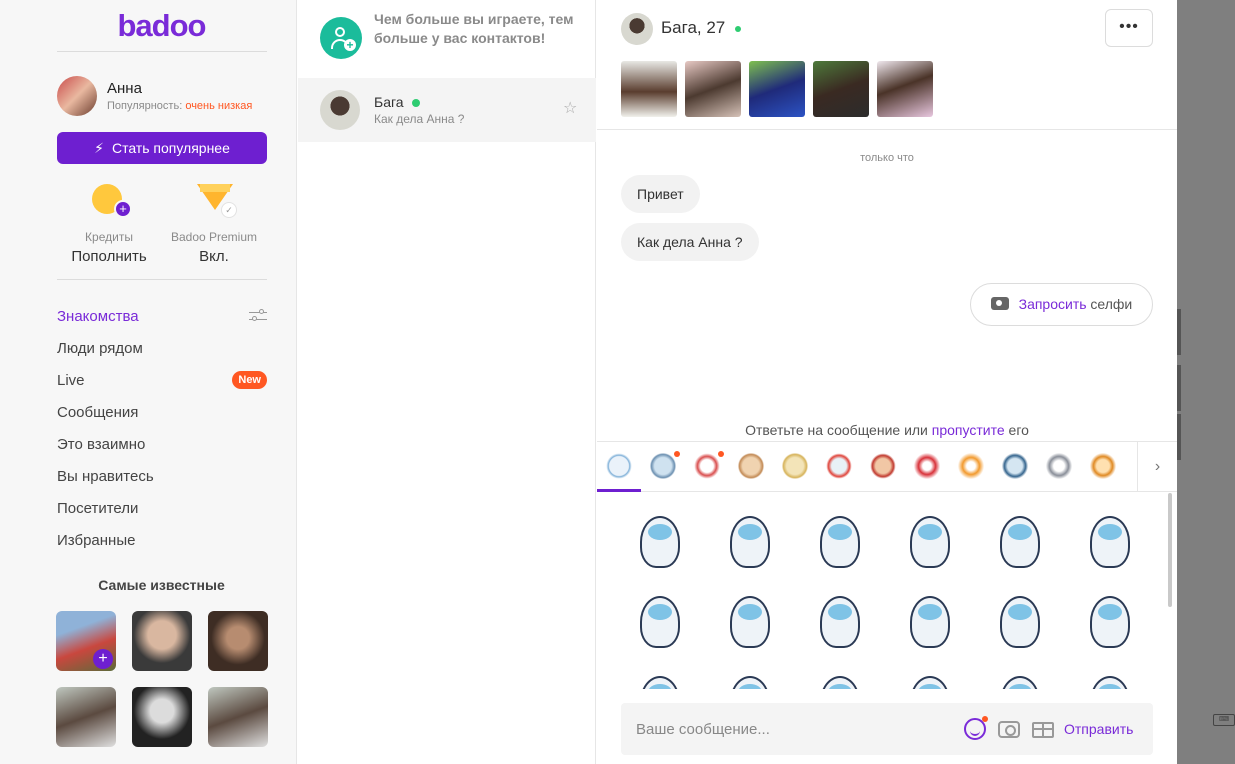 Image resolution: width=1235 pixels, height=764 pixels. I want to click on sticker-pack-tab-tiger, so click(971, 466).